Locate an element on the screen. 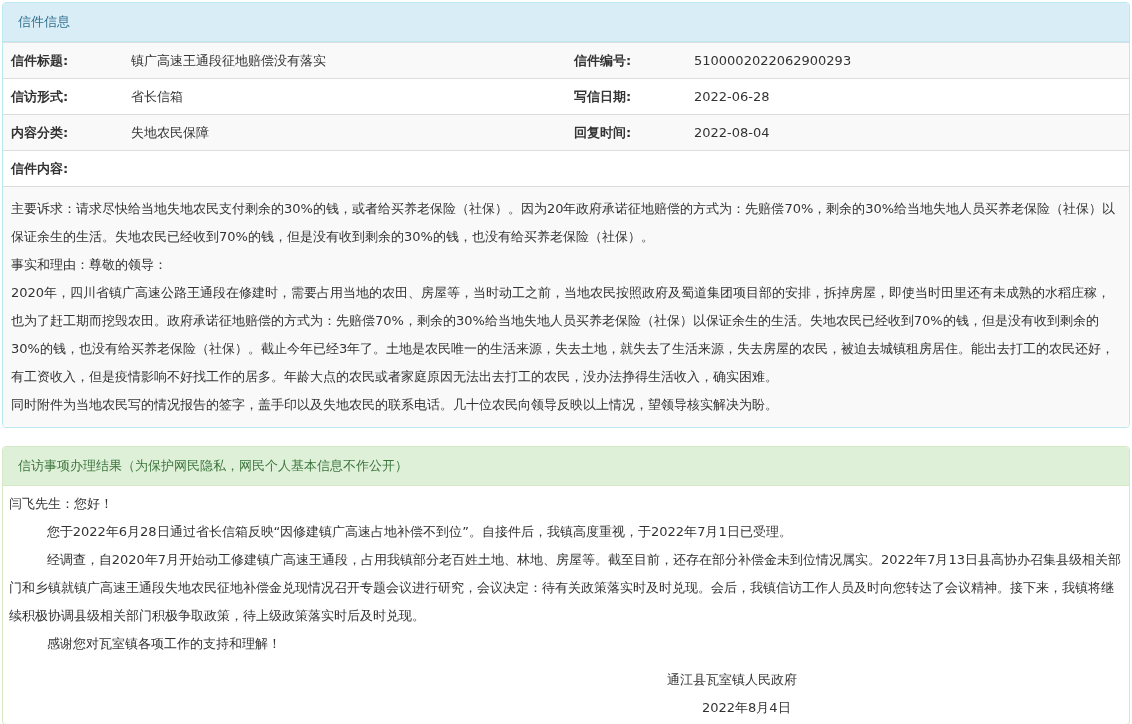 The width and height of the screenshot is (1132, 724). field-label: 信访形式: is located at coordinates (39, 97).